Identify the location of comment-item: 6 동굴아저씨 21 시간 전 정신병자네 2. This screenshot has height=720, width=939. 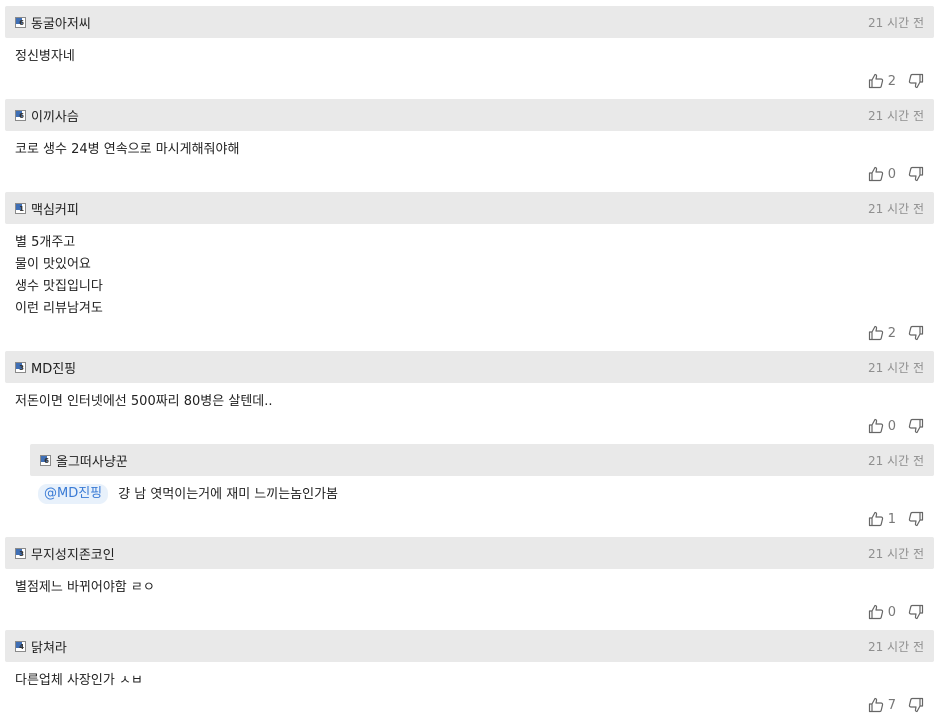
(469, 50).